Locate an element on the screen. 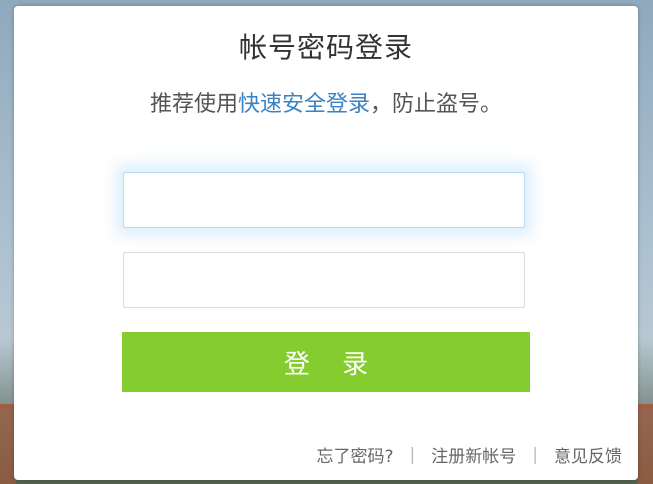 The width and height of the screenshot is (653, 484). footer-links: 忘了密码? | 注册新帐号 | 意见反馈 is located at coordinates (470, 455).